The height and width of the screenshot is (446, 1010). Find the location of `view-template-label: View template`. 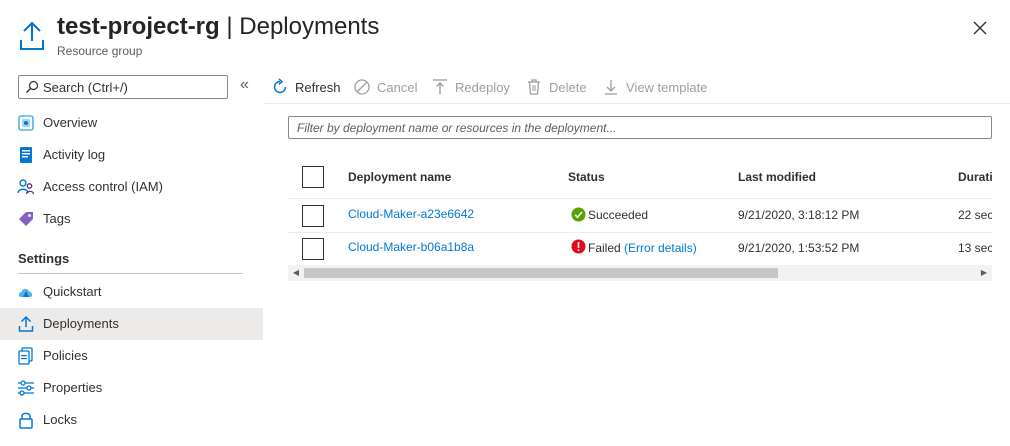

view-template-label: View template is located at coordinates (667, 87).